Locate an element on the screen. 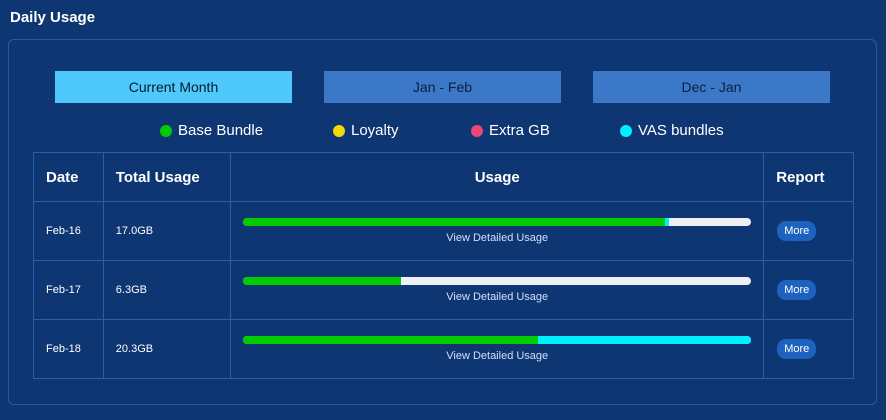  header-usage: Usage is located at coordinates (497, 177).